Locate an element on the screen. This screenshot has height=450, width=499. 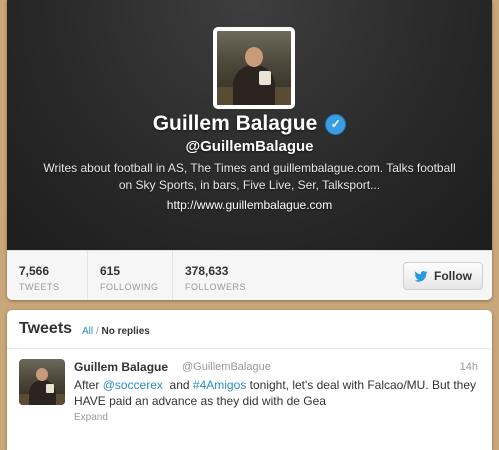
filter-all-link: All is located at coordinates (87, 331).